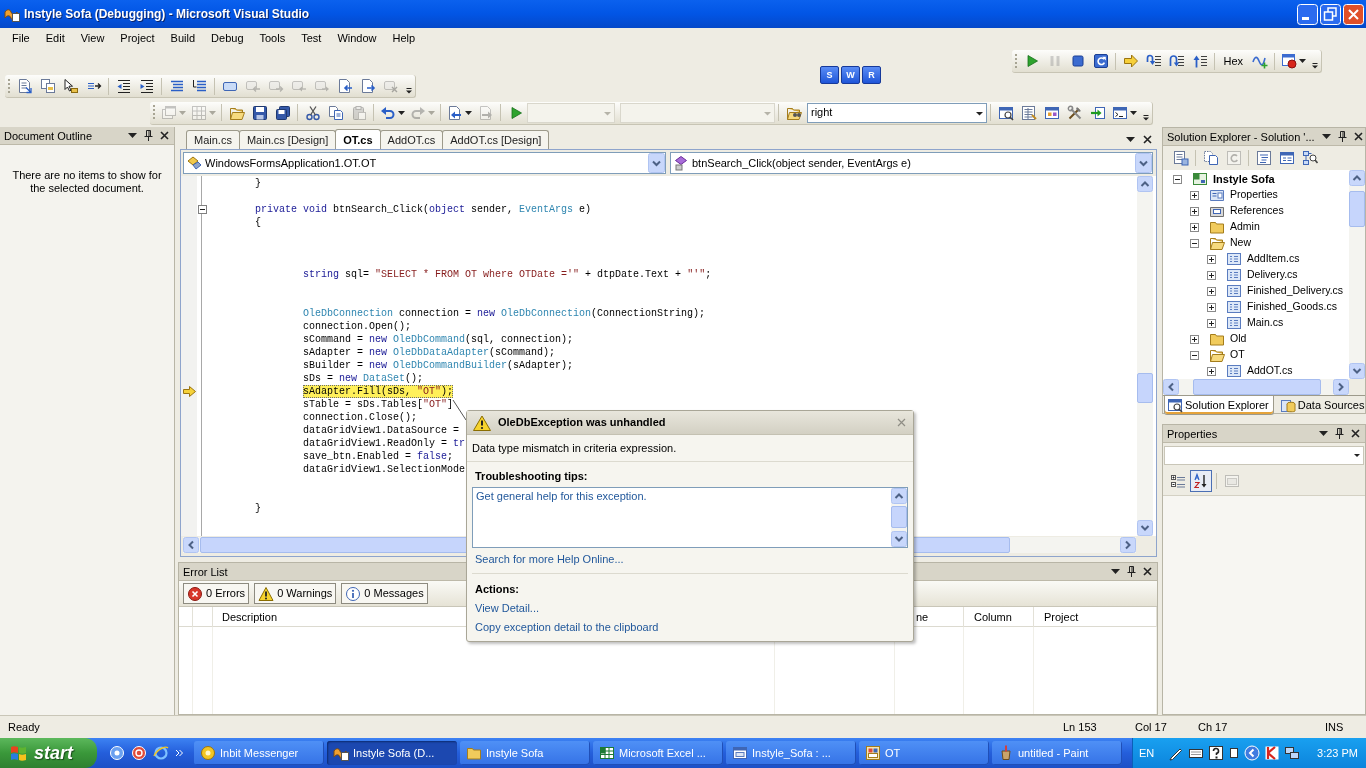 This screenshot has width=1366, height=768. Describe the element at coordinates (183, 38) in the screenshot. I see `menu-item: Build` at that location.